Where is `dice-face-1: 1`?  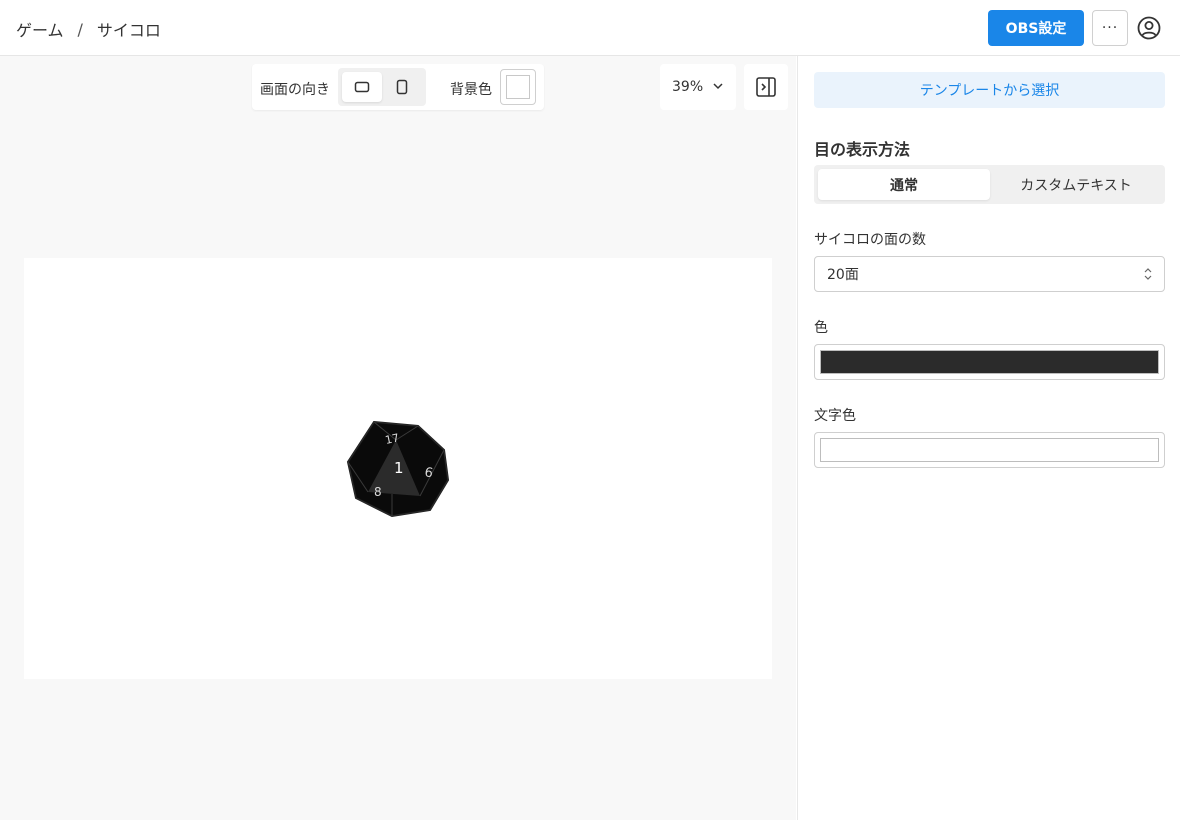 dice-face-1: 1 is located at coordinates (399, 468).